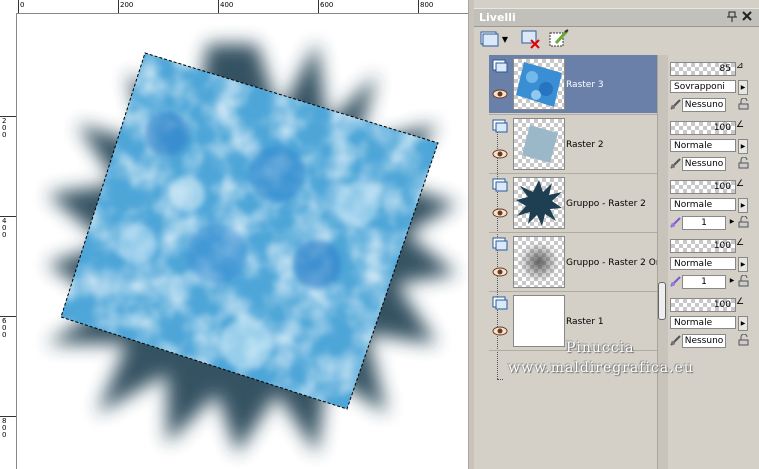  I want to click on layer-name: Raster 3, so click(585, 85).